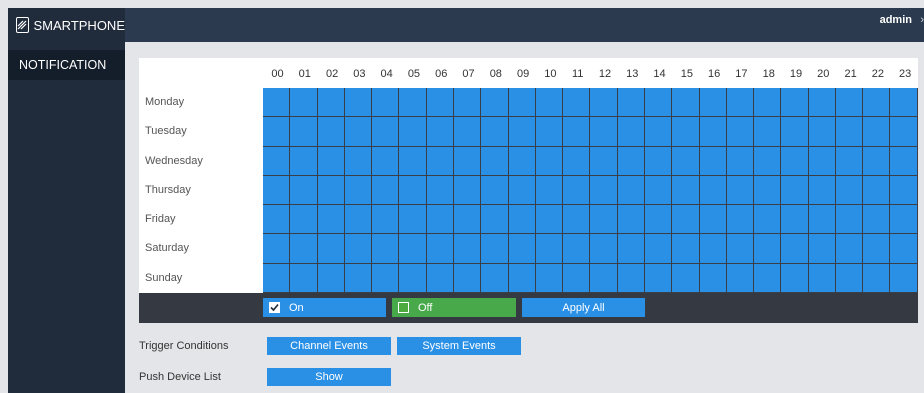 The height and width of the screenshot is (393, 924). I want to click on chevron-right-icon: ›, so click(922, 20).